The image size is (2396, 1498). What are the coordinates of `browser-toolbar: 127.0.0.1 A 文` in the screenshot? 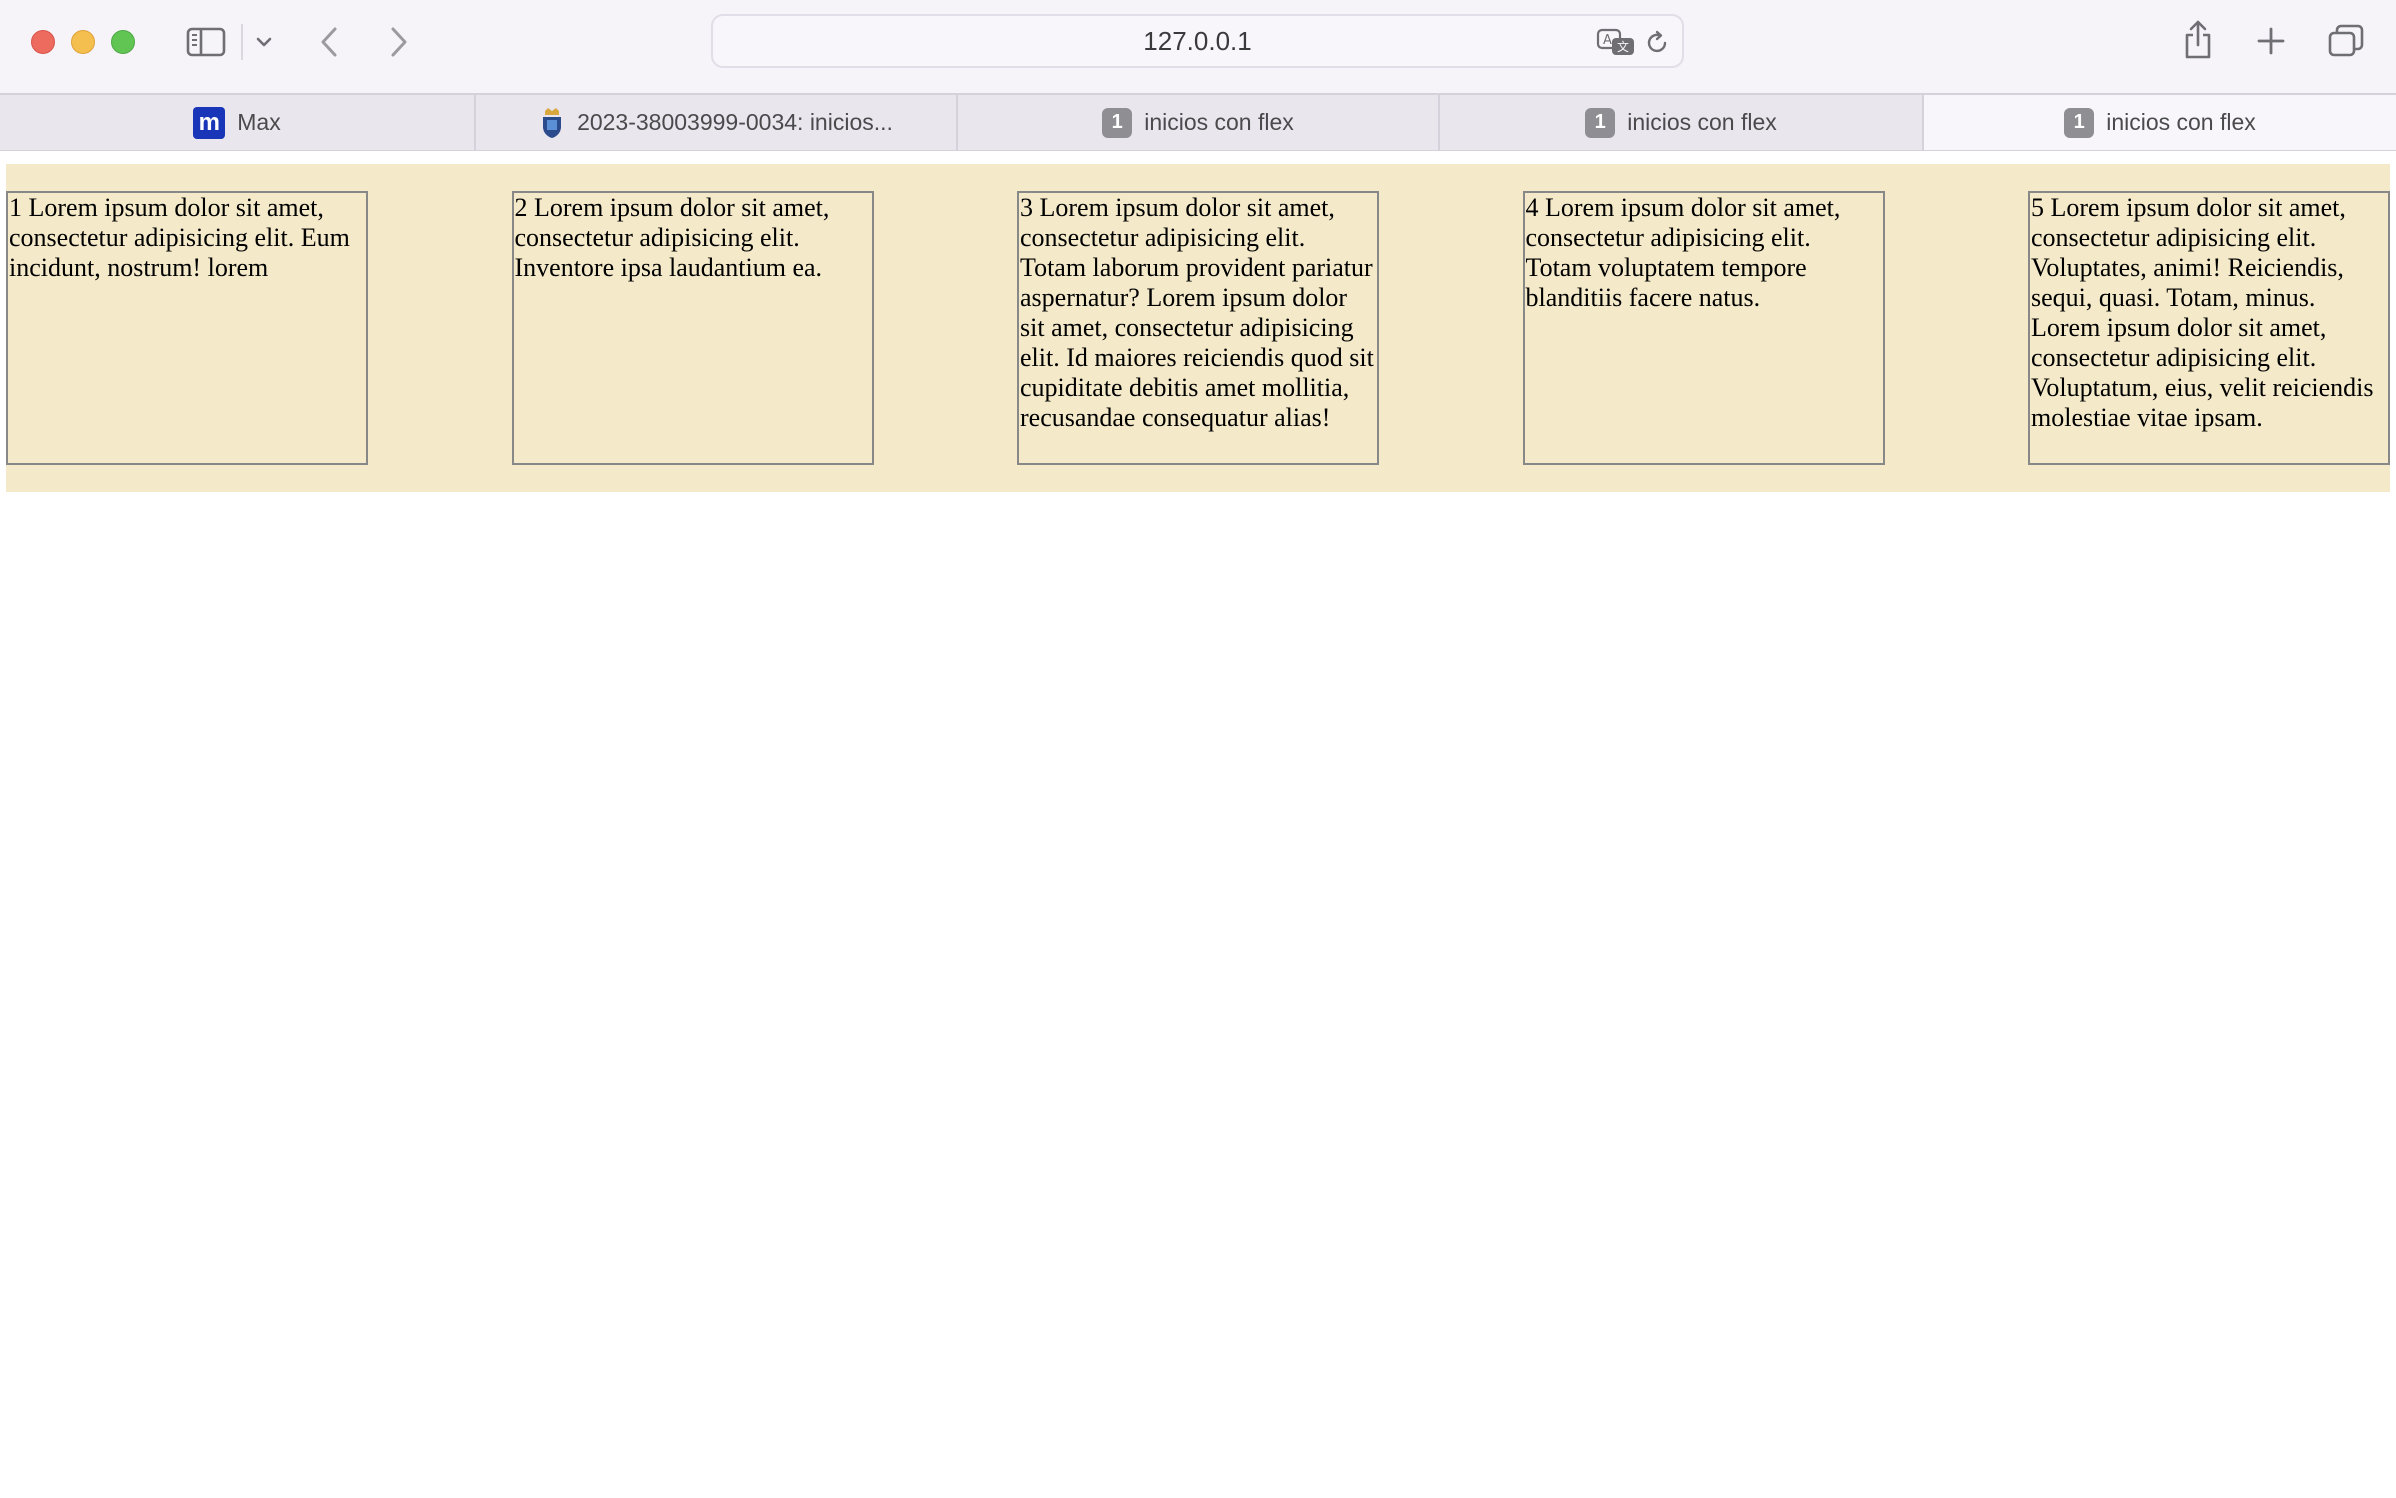 It's located at (1198, 46).